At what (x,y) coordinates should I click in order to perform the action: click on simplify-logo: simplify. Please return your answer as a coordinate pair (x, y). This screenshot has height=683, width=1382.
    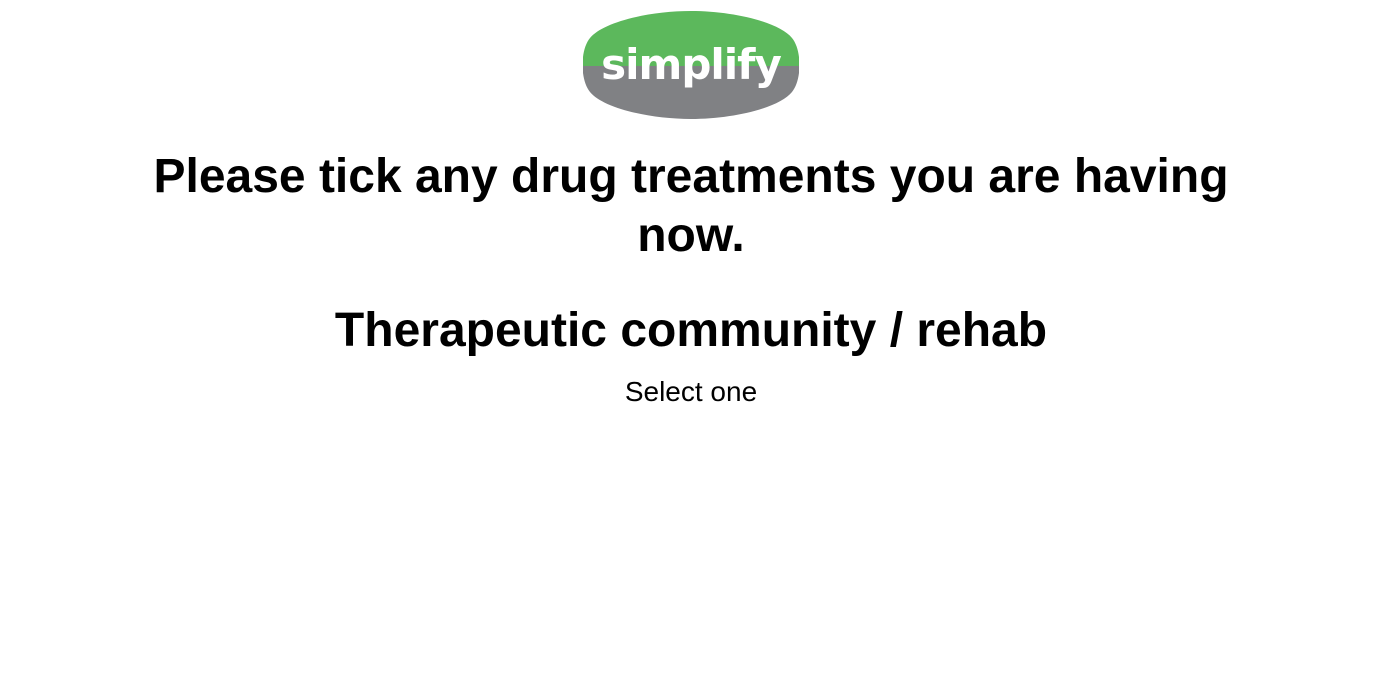
    Looking at the image, I should click on (691, 65).